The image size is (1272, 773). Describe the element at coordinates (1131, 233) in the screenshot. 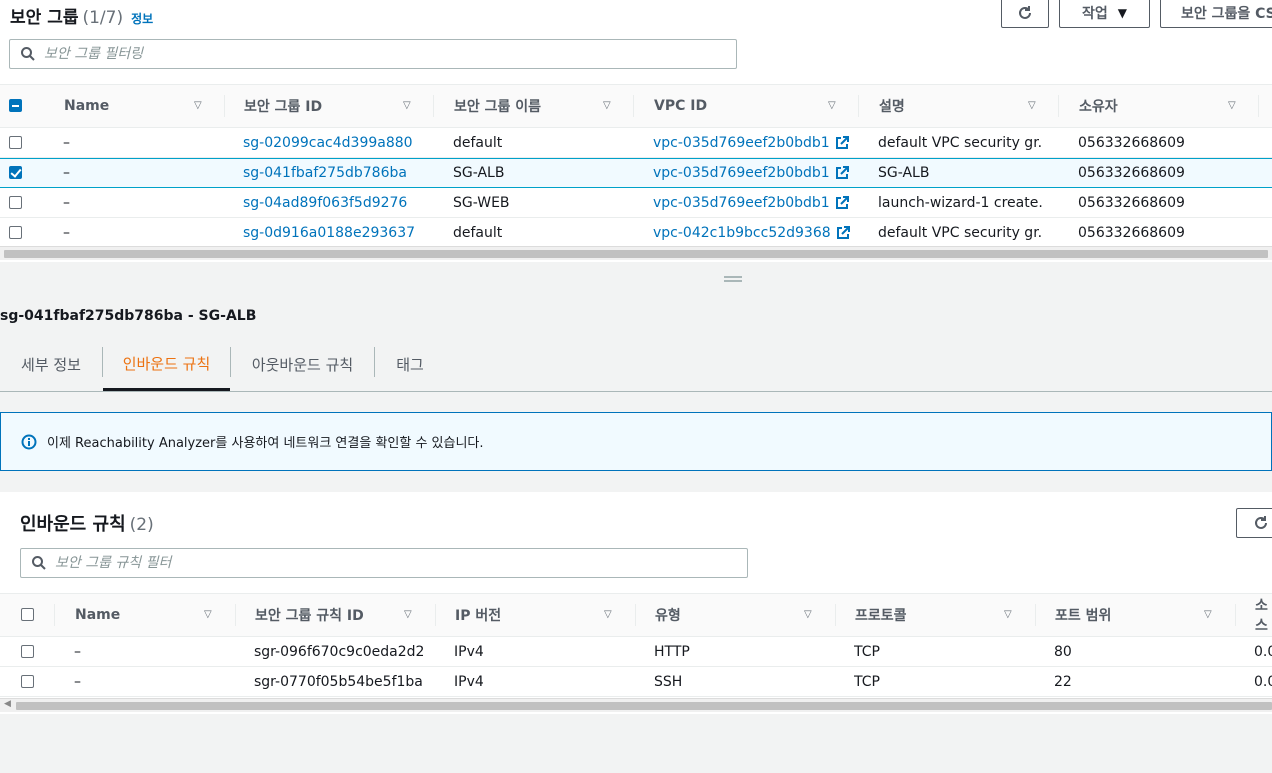

I see `cell-owner: 056332668609` at that location.